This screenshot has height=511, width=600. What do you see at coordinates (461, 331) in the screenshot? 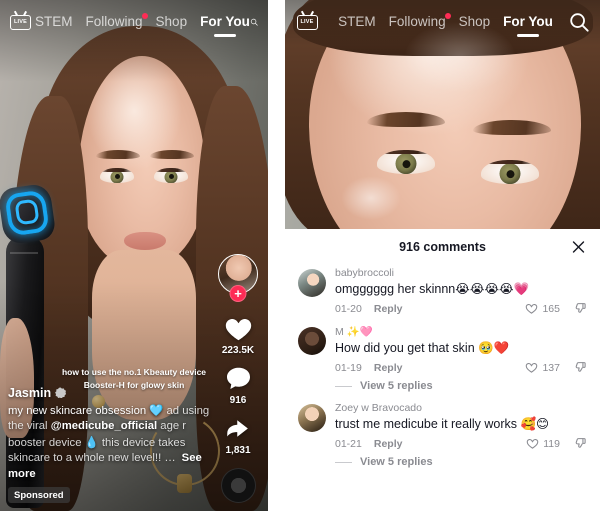
I see `commenter-username: M ✨🩷` at bounding box center [461, 331].